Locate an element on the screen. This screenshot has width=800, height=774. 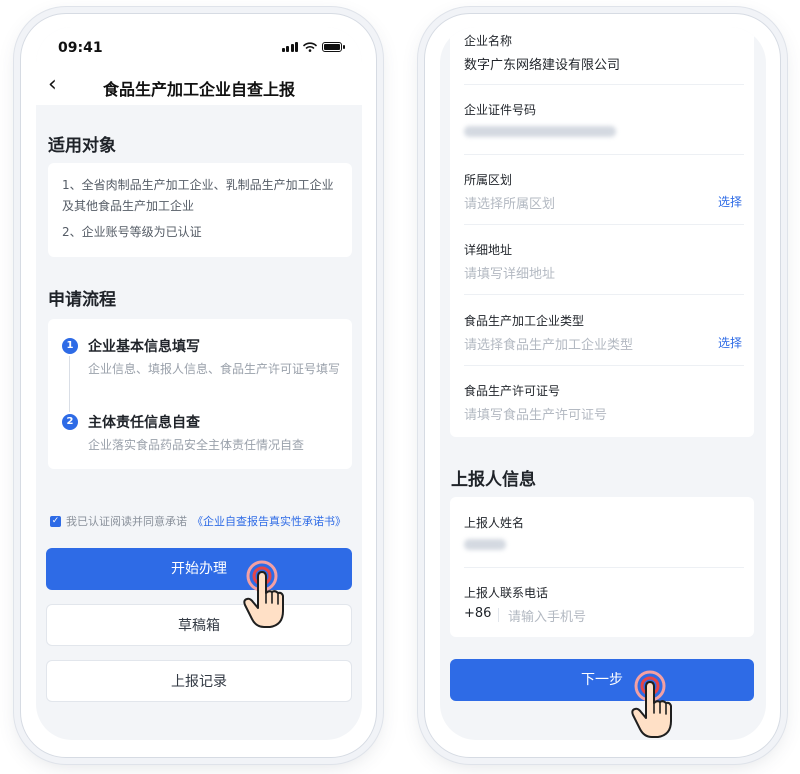
reporter-card: 上报人姓名 上报人联系电话 +86 请输入手机号 is located at coordinates (602, 567).